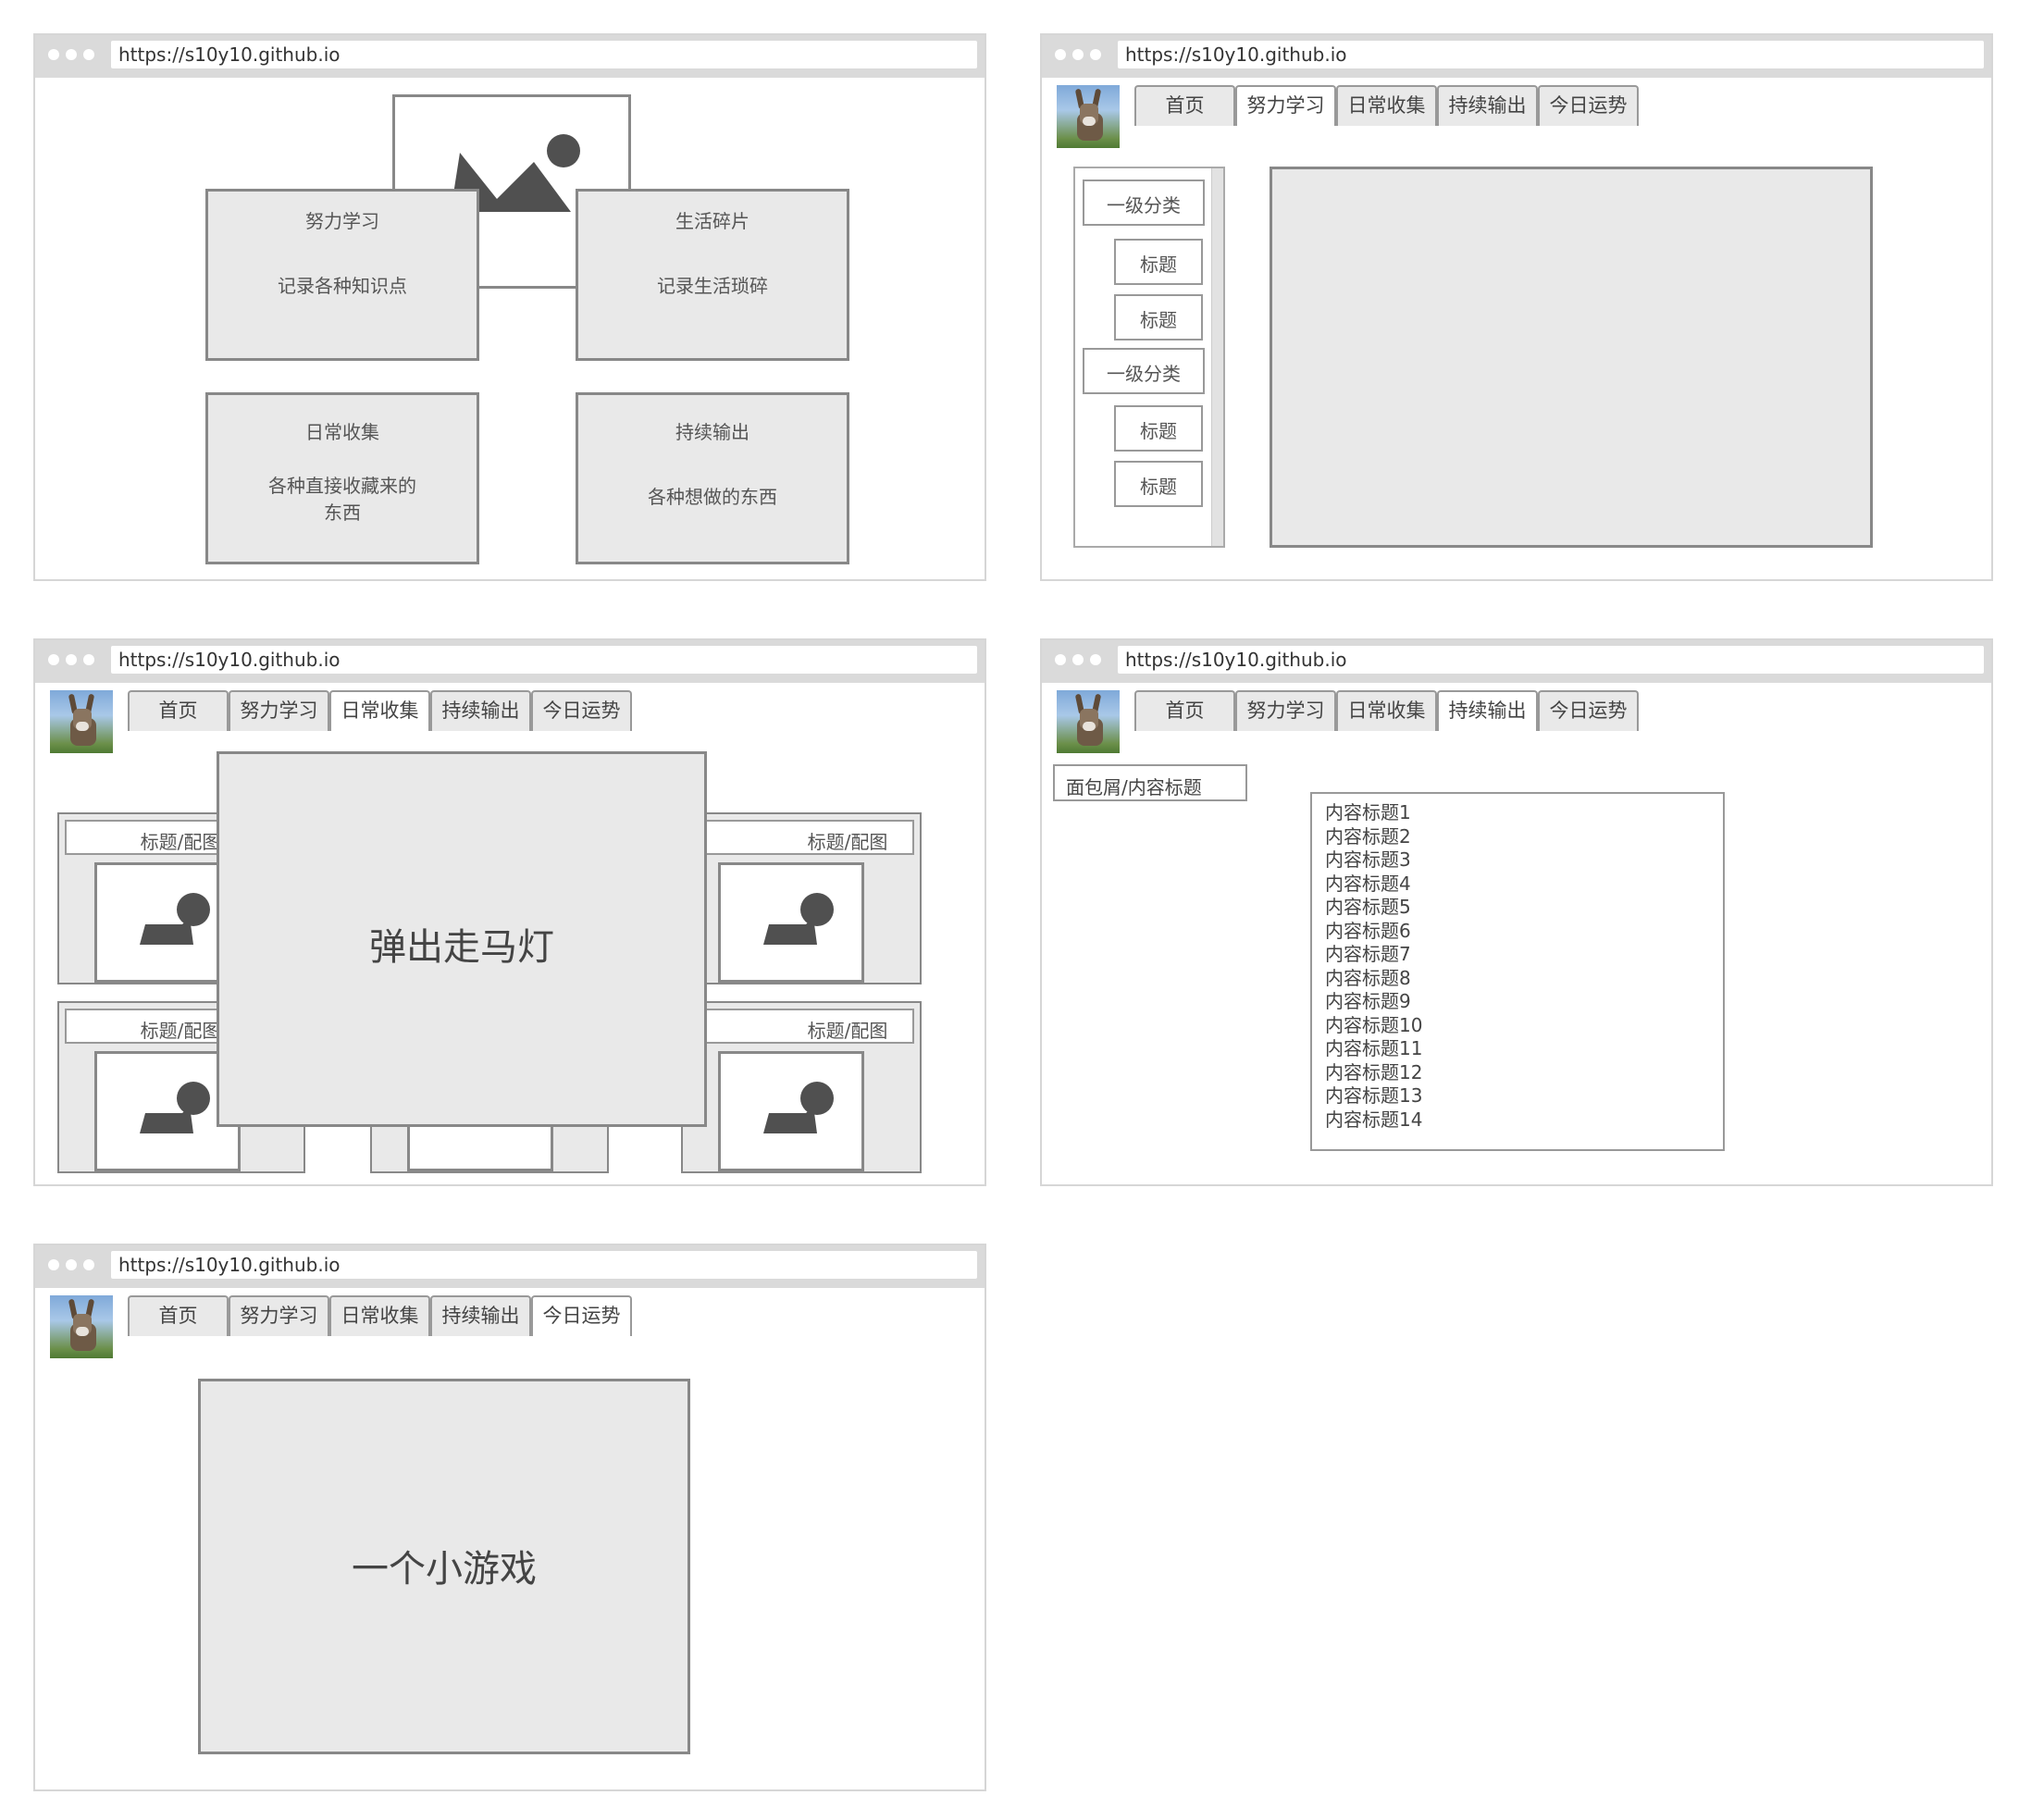  Describe the element at coordinates (1144, 205) in the screenshot. I see `sidebar-category-label: 一级分类` at that location.